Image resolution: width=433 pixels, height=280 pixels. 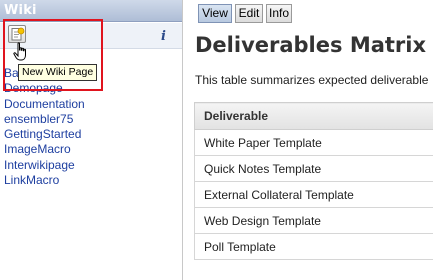 I want to click on table-row: External Collateral Template, so click(x=313, y=194).